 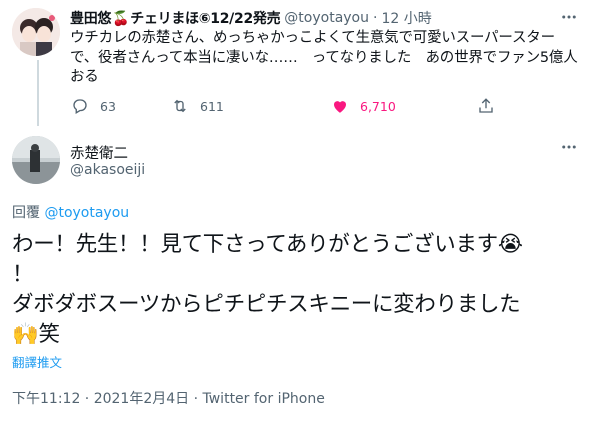 I want to click on parent-tweet-header: 豊田悠🍒チェリまほ⑥12/22発売 @toyotayou · 12 小時, so click(x=251, y=18).